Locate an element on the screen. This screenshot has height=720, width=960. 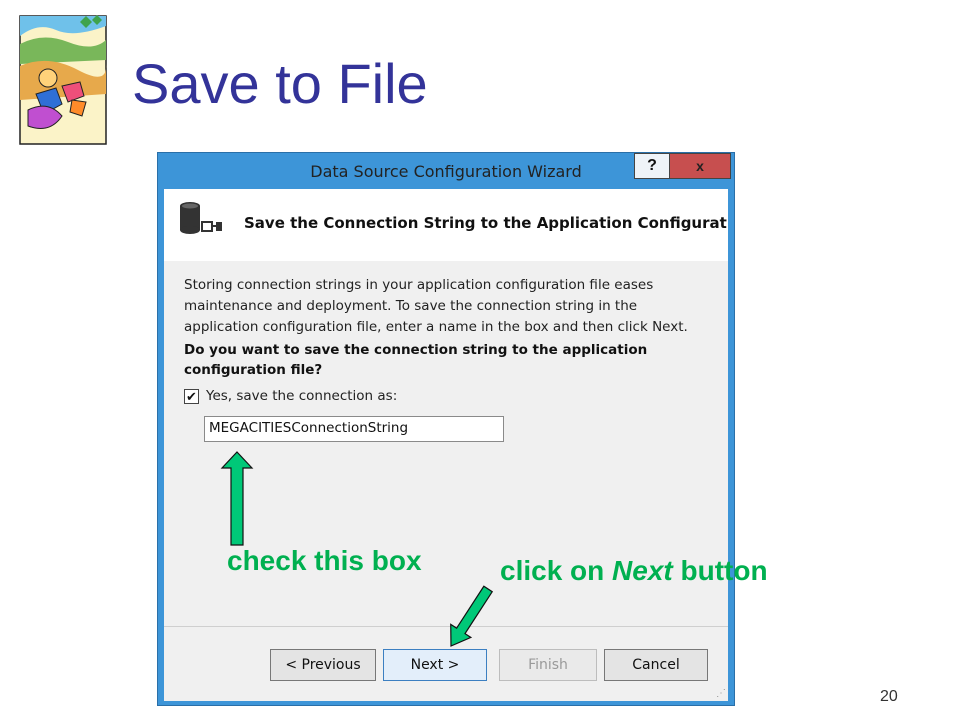
annotation-click-next: click on Next button is located at coordinates (634, 571).